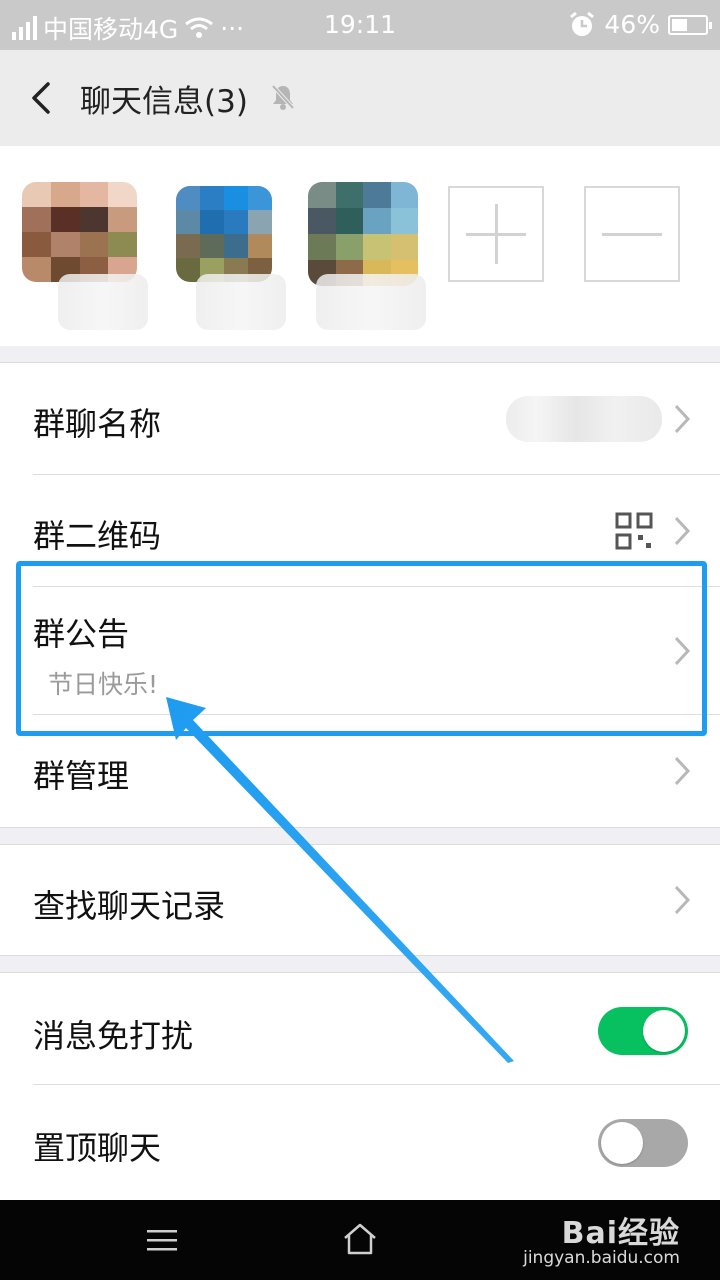 The image size is (720, 1280). Describe the element at coordinates (129, 906) in the screenshot. I see `row-label: 查找聊天记录` at that location.